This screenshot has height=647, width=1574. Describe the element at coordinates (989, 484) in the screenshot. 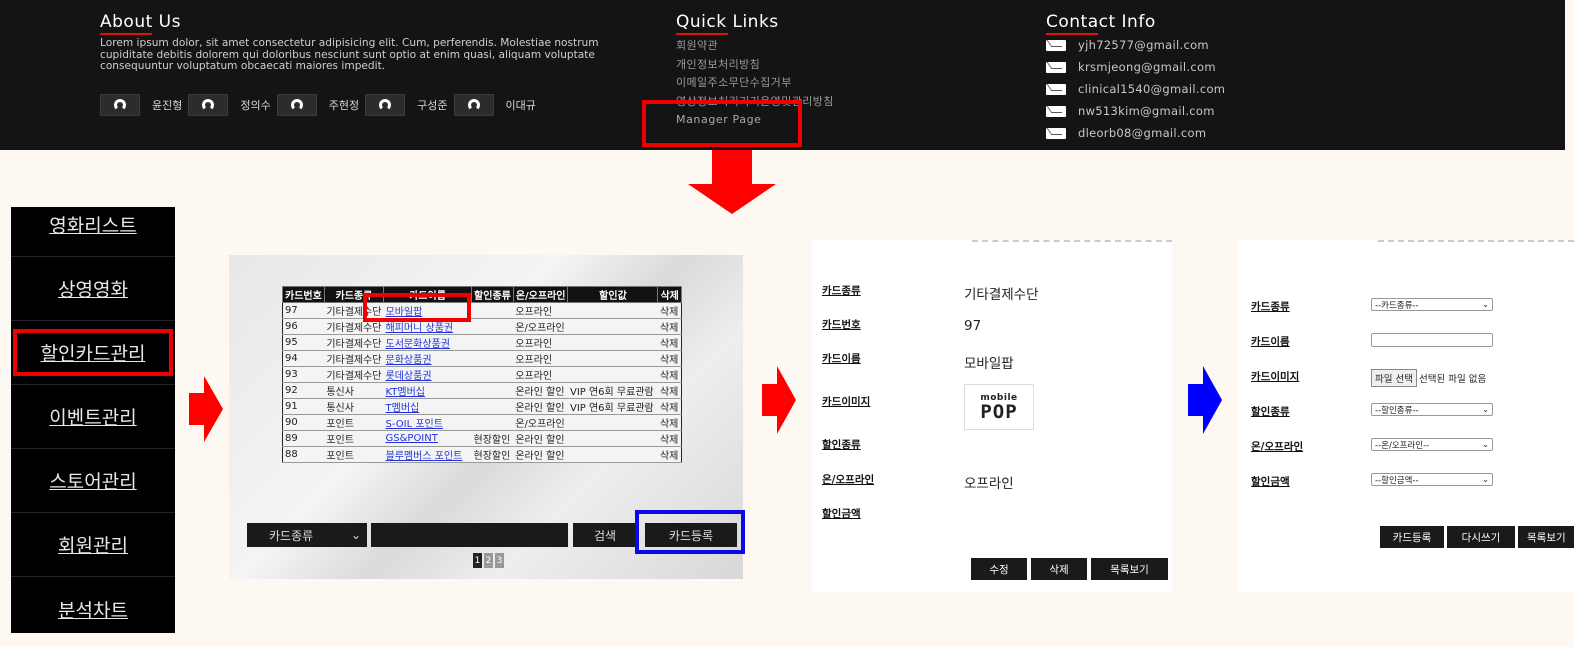

I see `value-online-offline: 오프라인` at that location.